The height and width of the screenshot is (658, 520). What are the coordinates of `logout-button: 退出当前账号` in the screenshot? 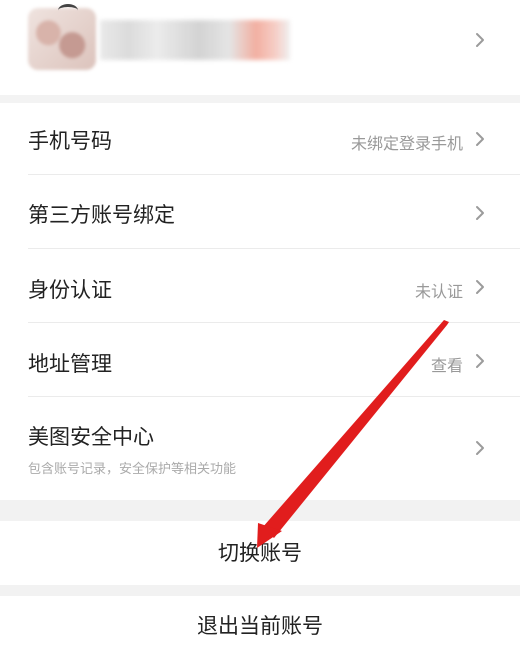 It's located at (260, 622).